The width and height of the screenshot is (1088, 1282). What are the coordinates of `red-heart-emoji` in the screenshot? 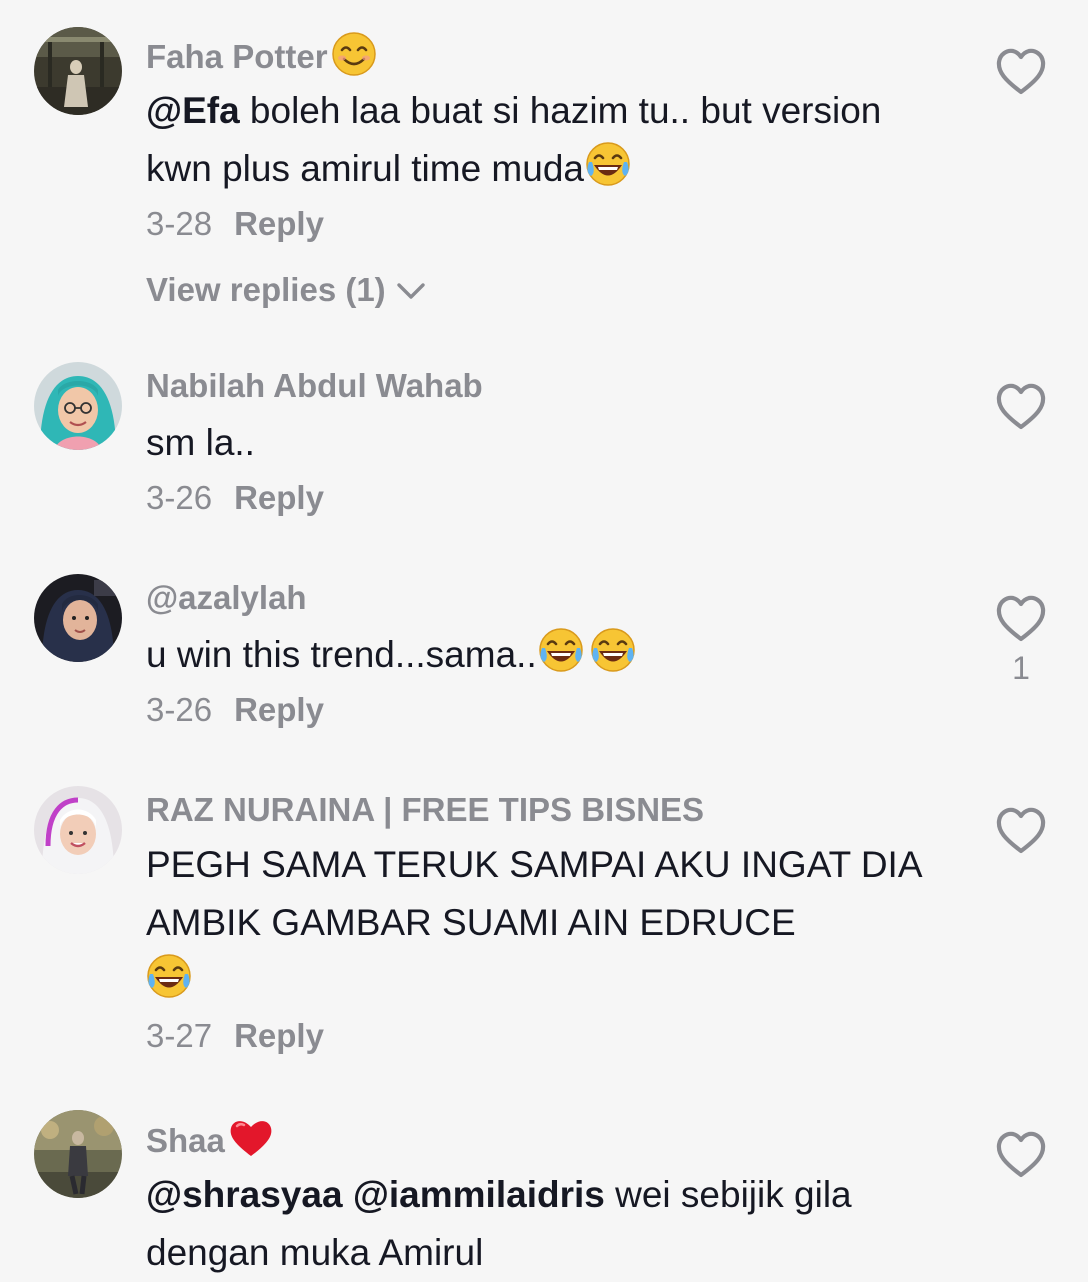 It's located at (251, 1138).